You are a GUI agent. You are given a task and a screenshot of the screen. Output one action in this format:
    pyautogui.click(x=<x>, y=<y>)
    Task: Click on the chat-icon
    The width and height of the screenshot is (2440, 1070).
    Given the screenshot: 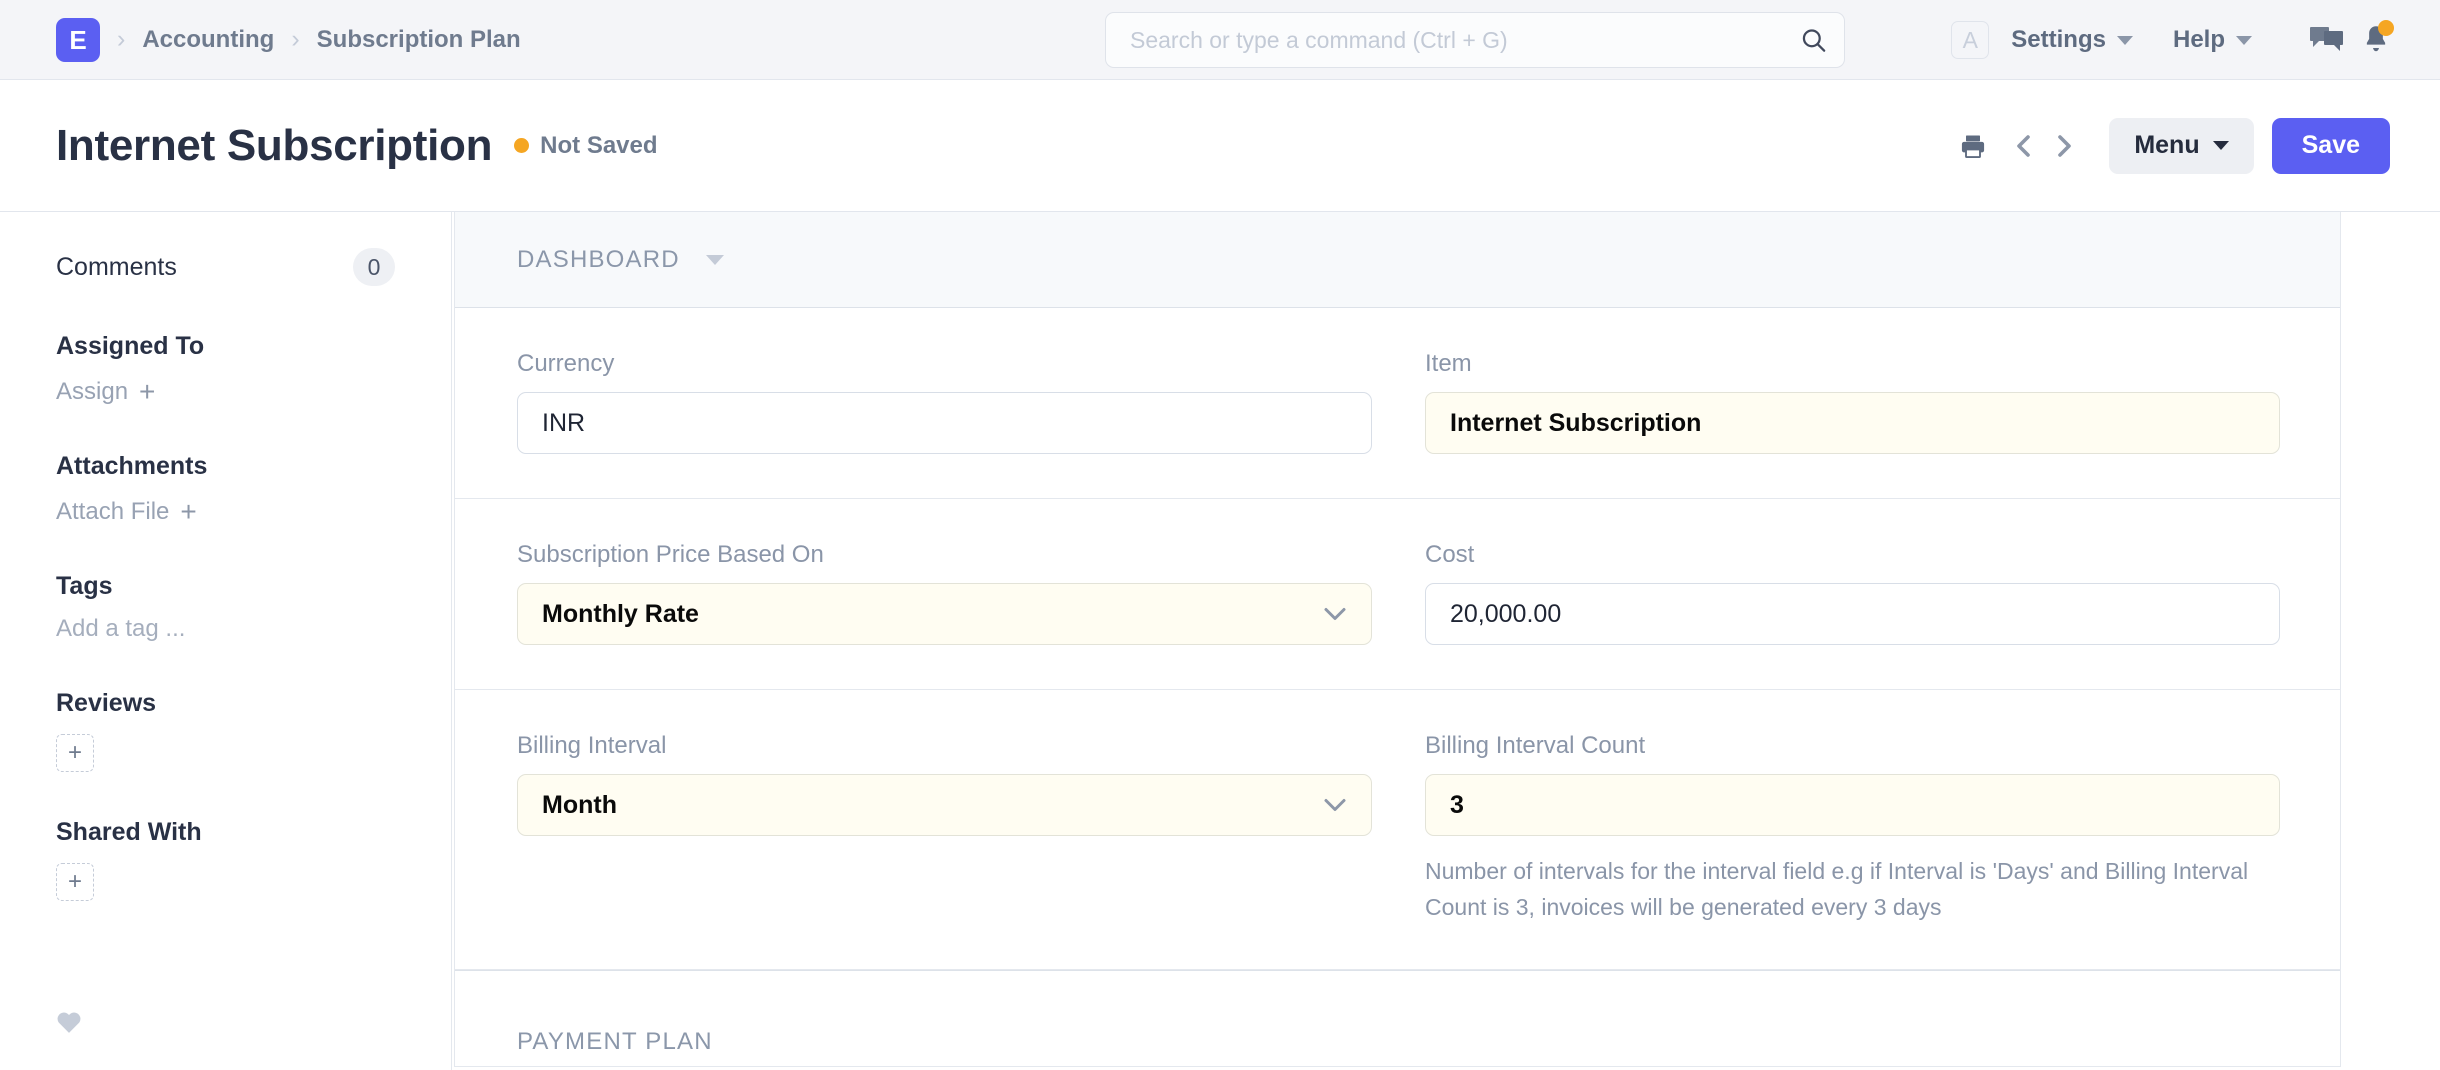 What is the action you would take?
    pyautogui.click(x=2327, y=40)
    